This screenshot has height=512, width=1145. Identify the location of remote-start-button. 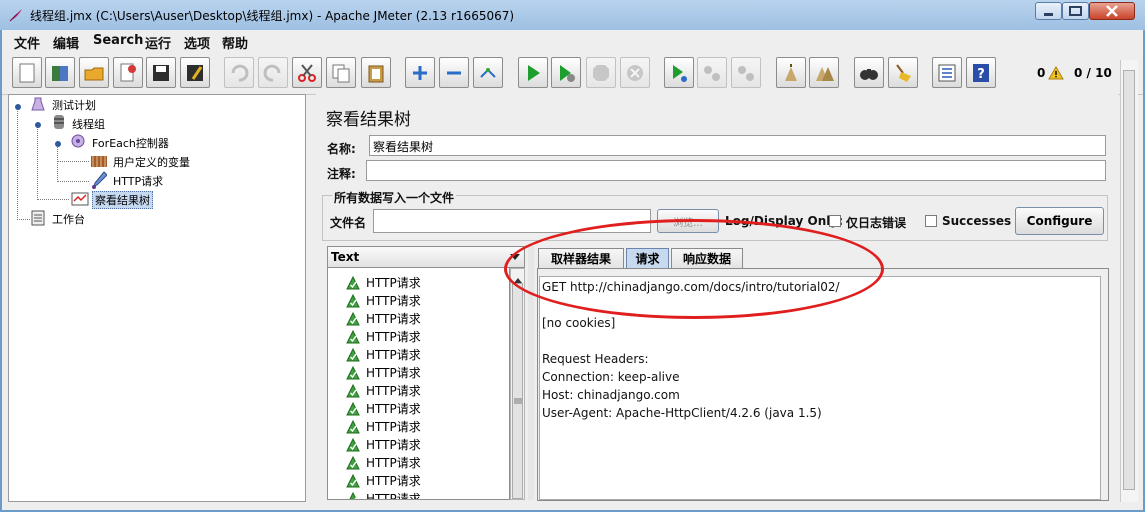
(679, 72).